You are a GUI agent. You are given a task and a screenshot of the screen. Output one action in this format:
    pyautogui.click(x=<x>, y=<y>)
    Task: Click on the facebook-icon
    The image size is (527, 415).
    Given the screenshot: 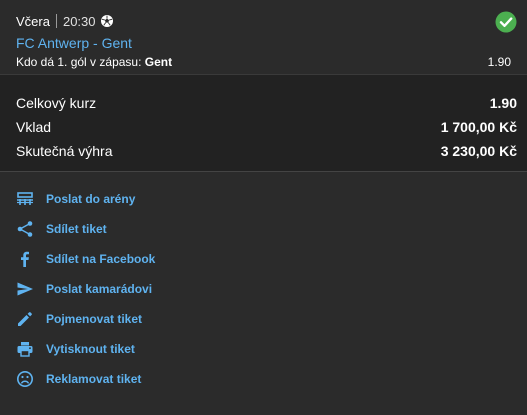 What is the action you would take?
    pyautogui.click(x=25, y=259)
    